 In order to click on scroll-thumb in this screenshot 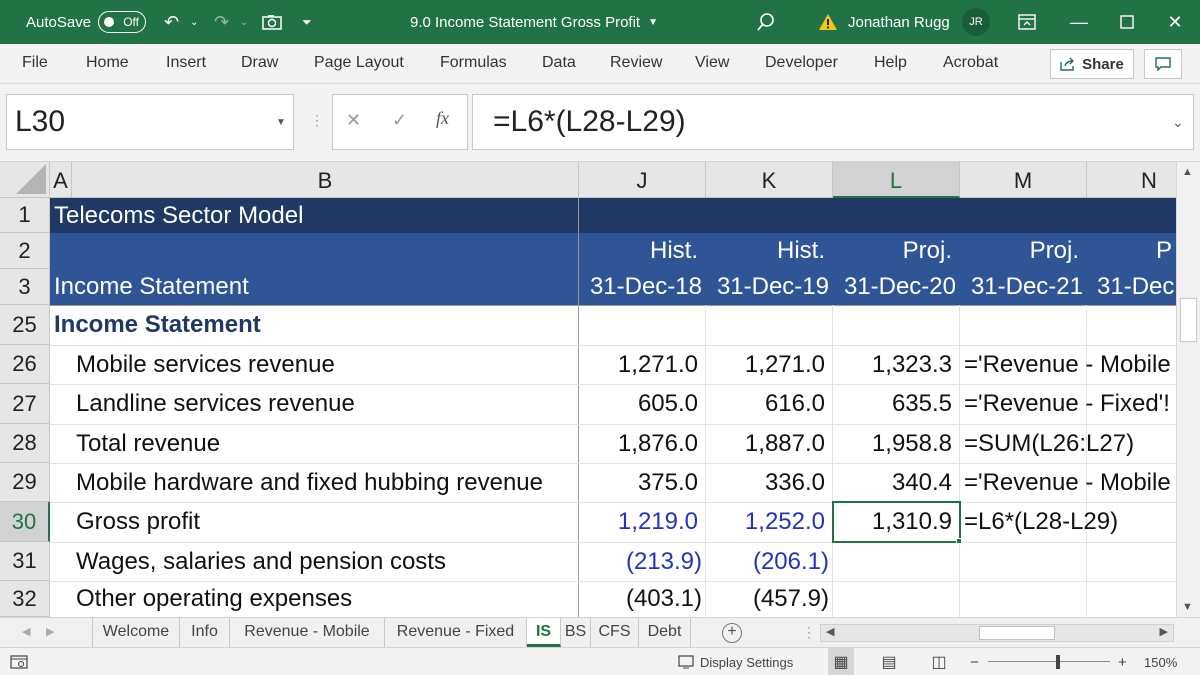, I will do `click(1188, 320)`.